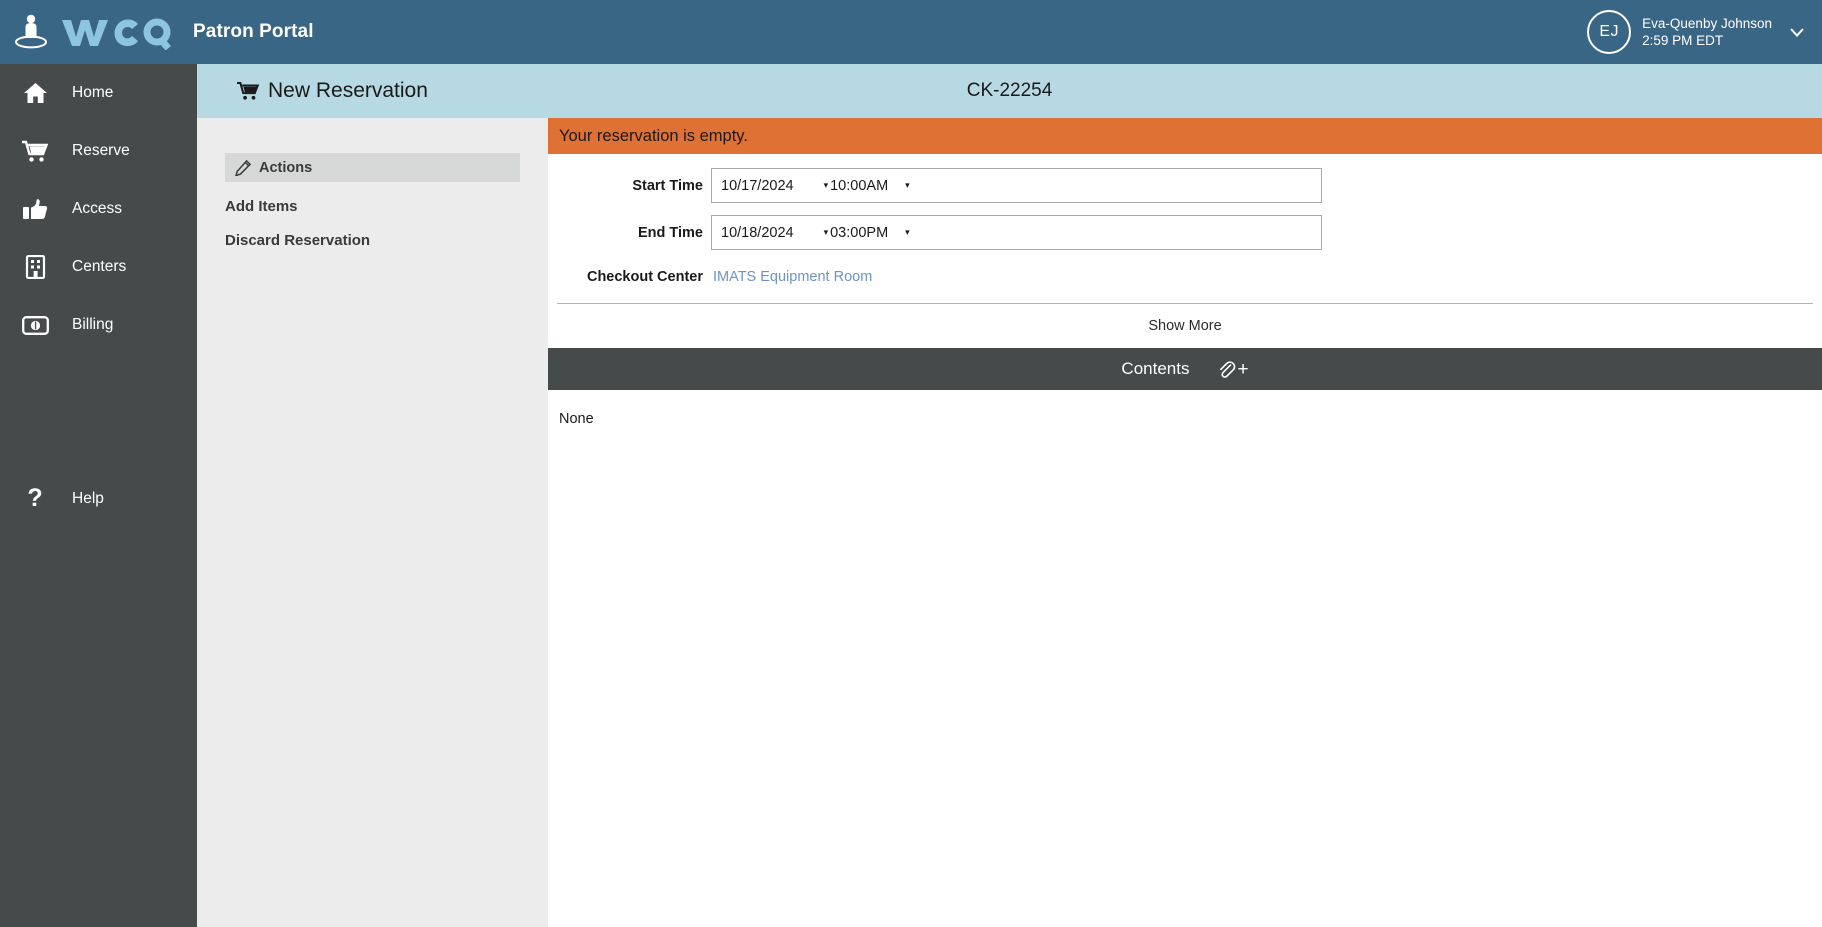 Image resolution: width=1822 pixels, height=927 pixels. Describe the element at coordinates (757, 233) in the screenshot. I see `end-date-value: 10/18/2024` at that location.